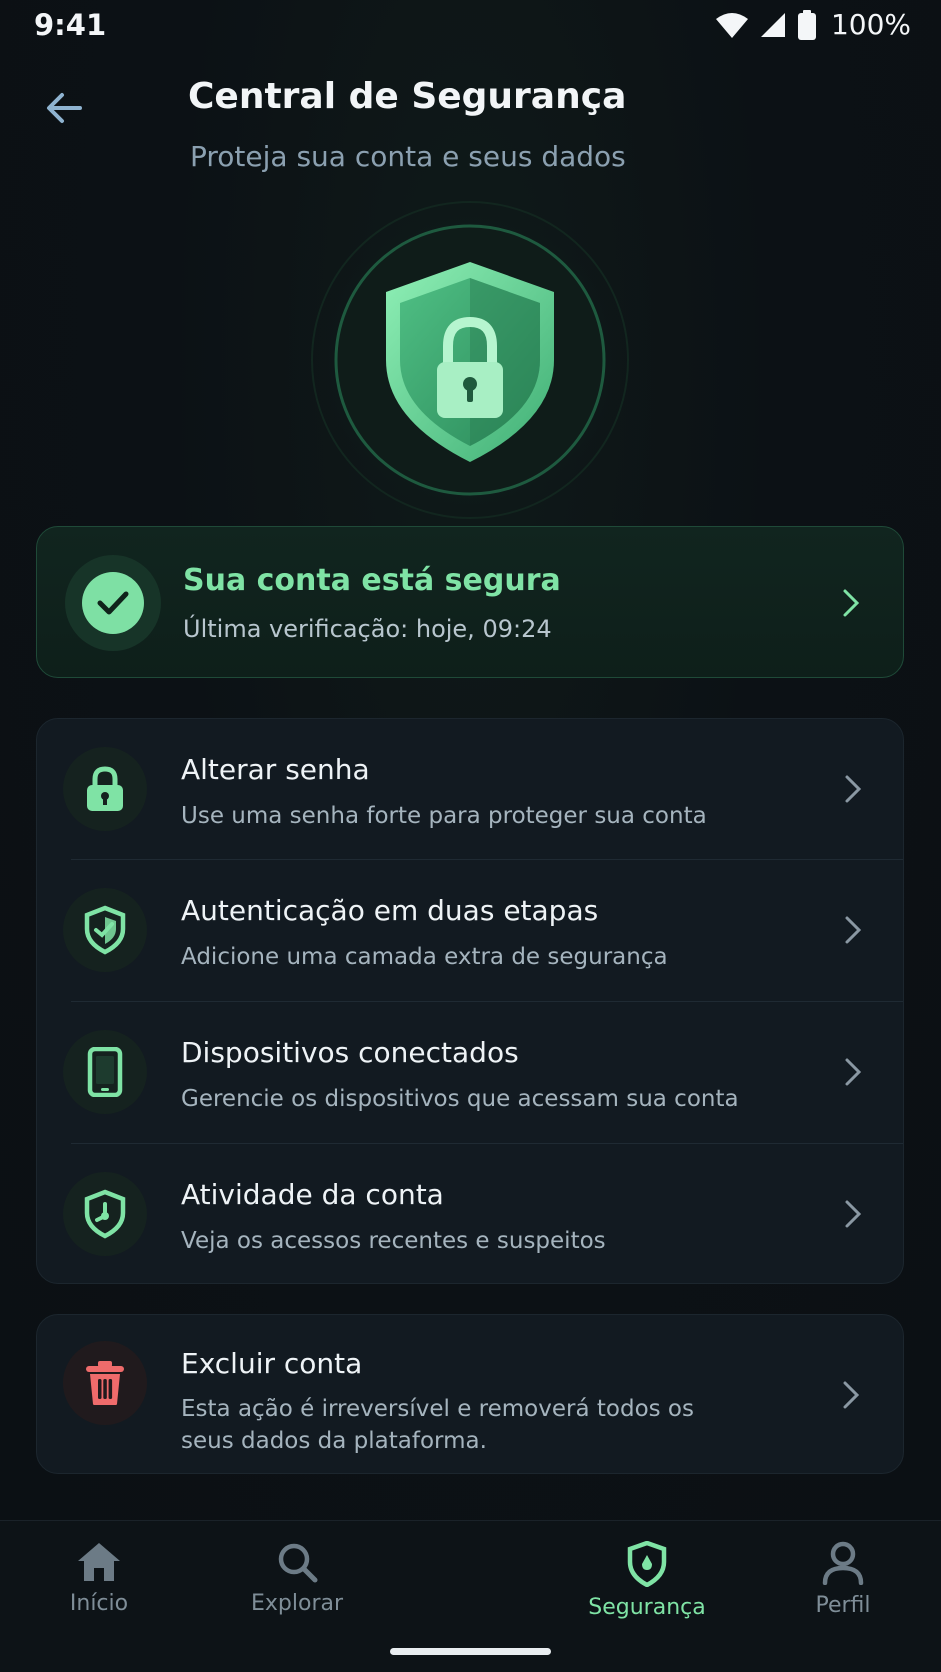 The image size is (941, 1672). What do you see at coordinates (843, 1563) in the screenshot?
I see `user-icon` at bounding box center [843, 1563].